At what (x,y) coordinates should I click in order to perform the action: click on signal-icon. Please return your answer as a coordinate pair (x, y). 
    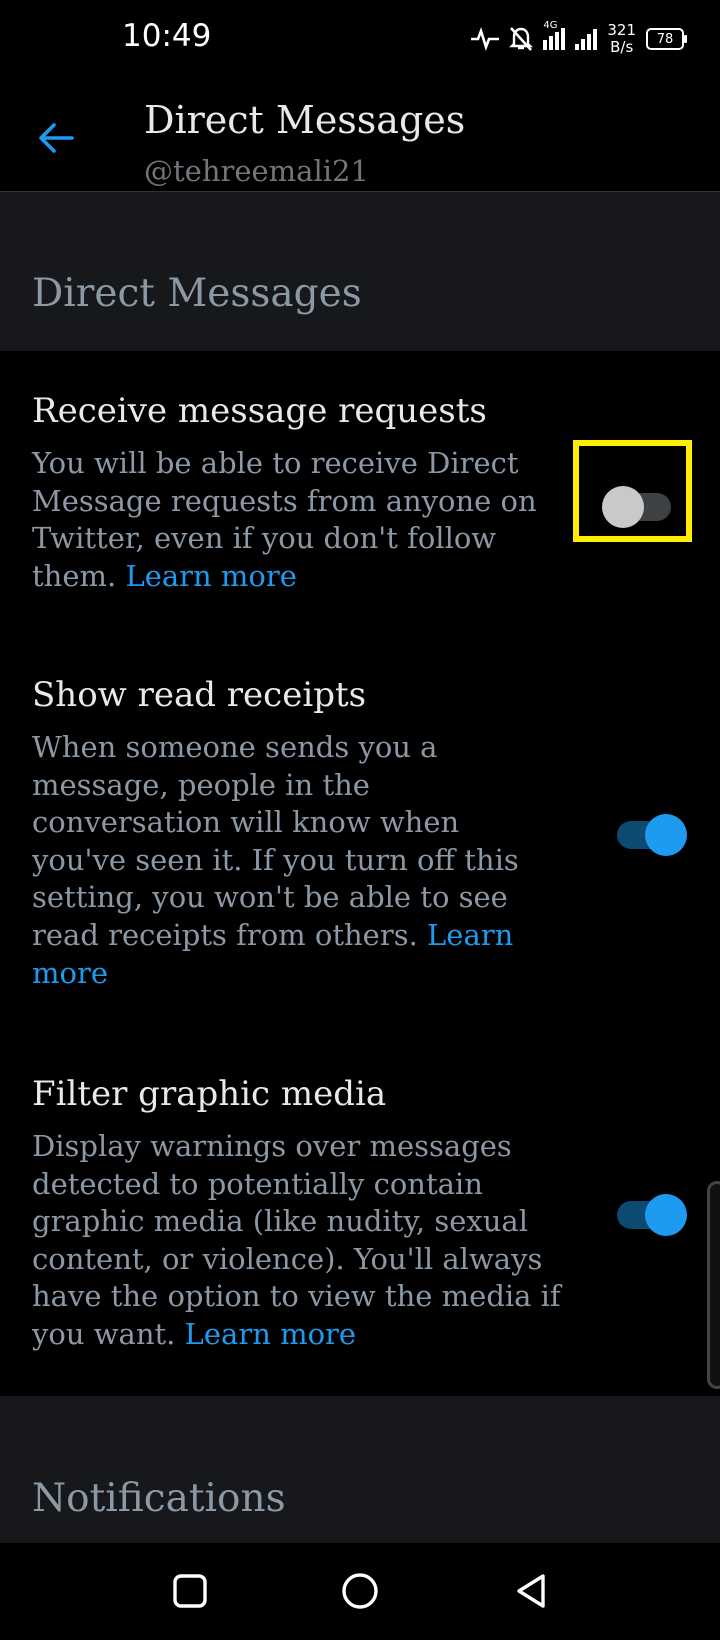
    Looking at the image, I should click on (586, 39).